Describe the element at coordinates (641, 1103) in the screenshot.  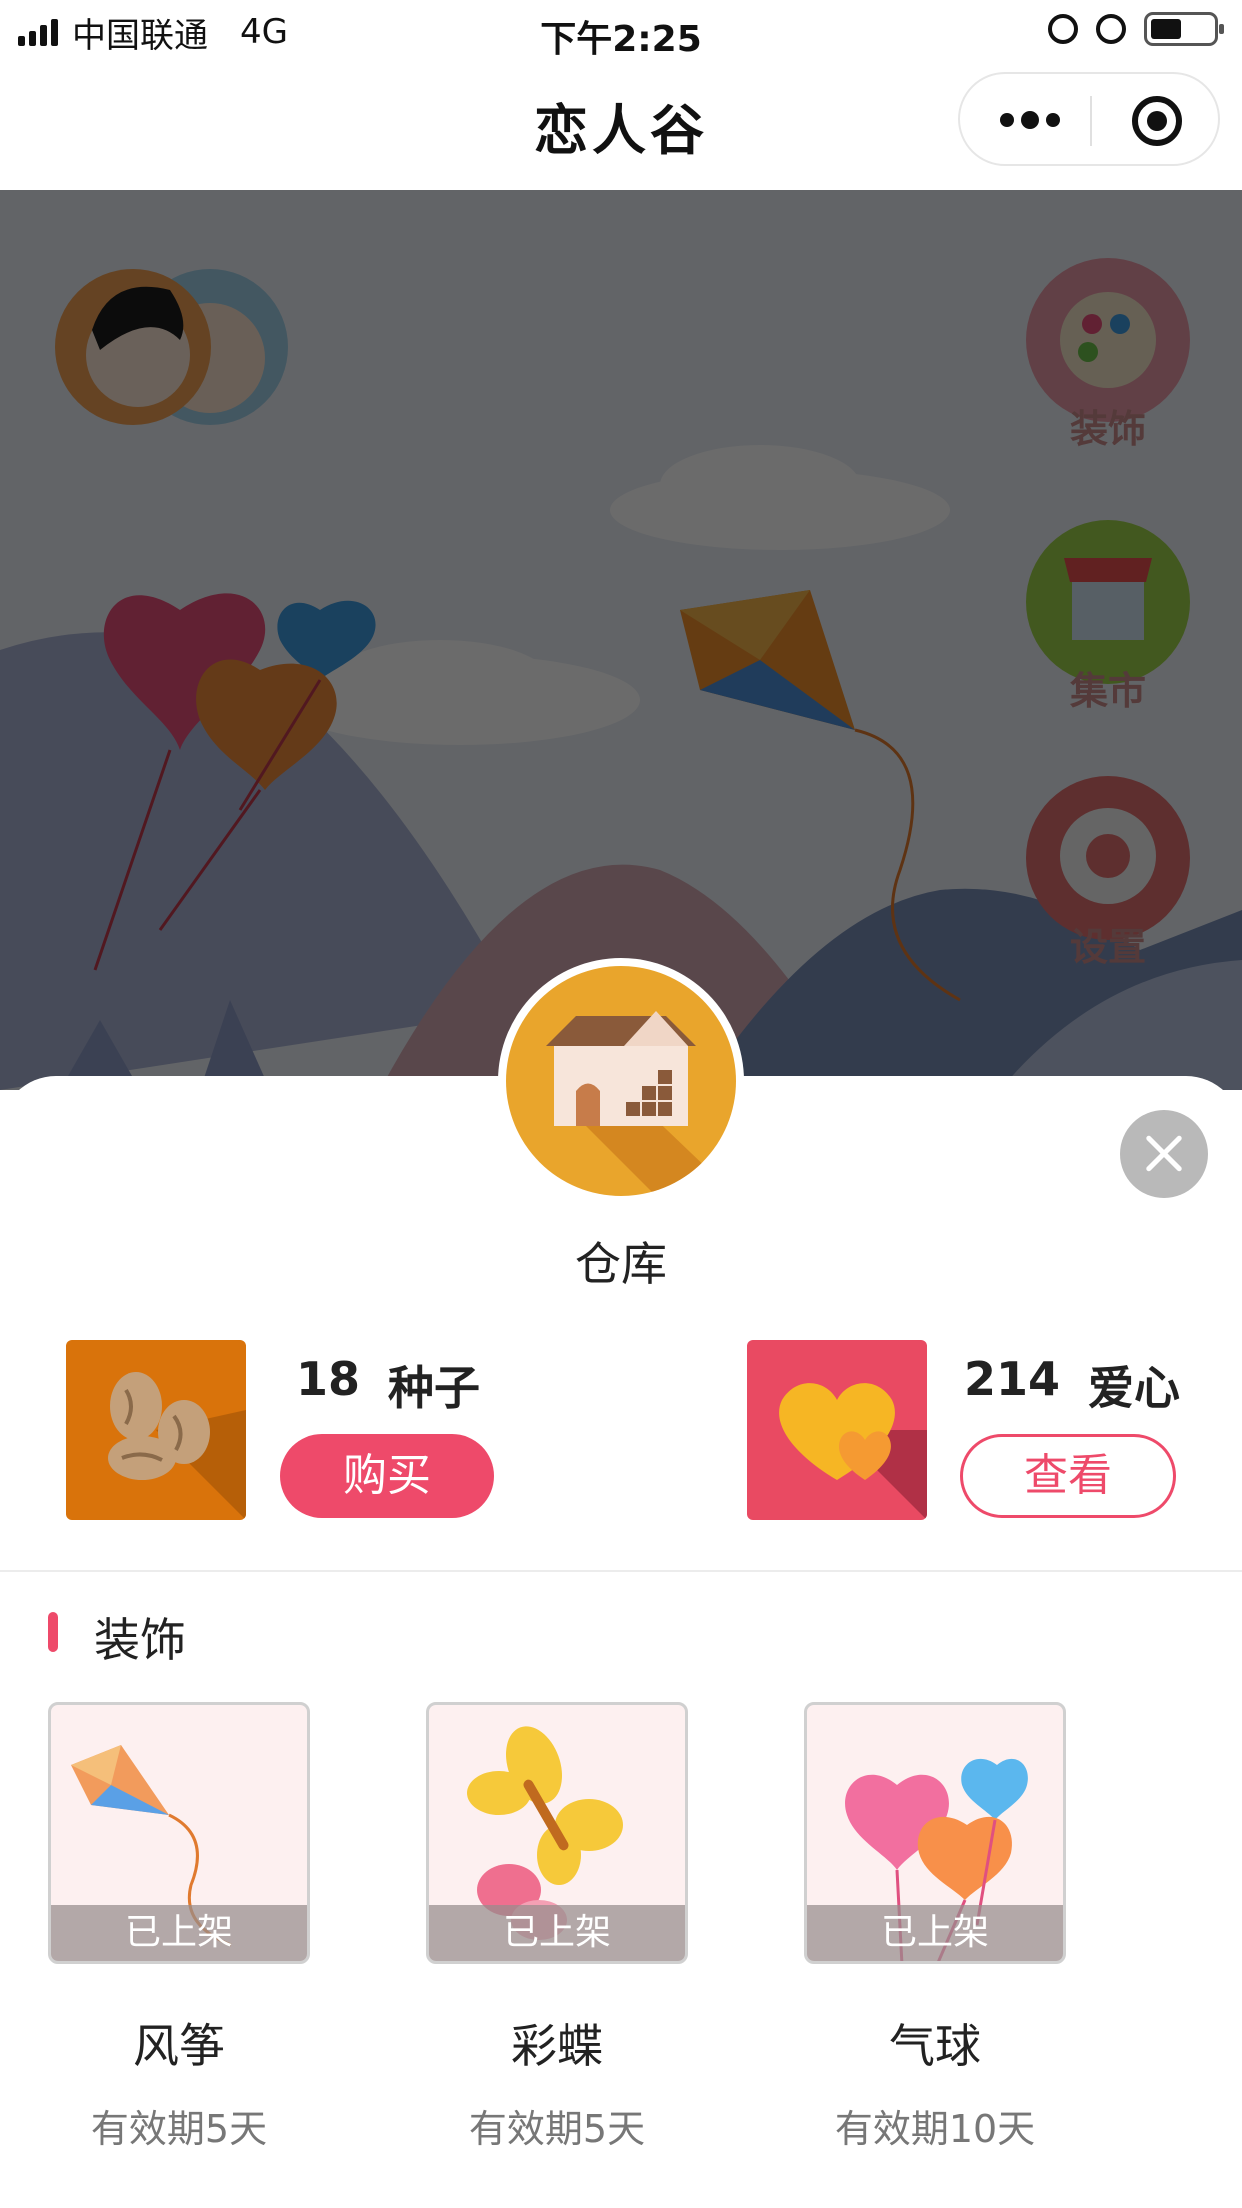
I see `house-icon` at that location.